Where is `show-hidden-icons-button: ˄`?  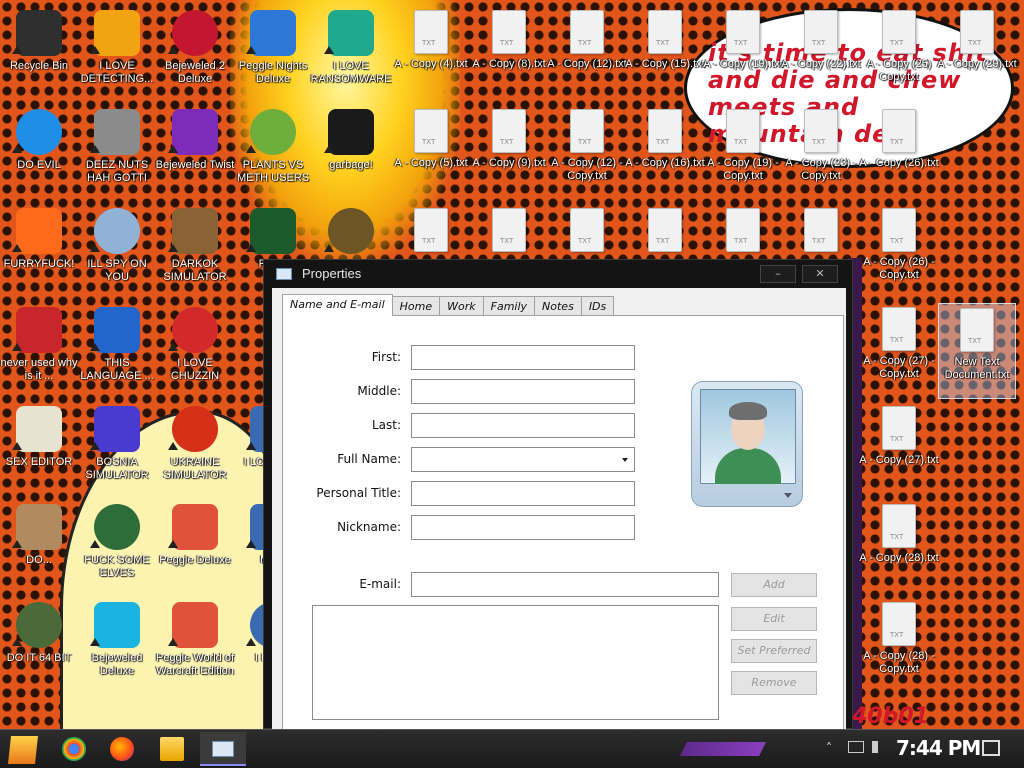 show-hidden-icons-button: ˄ is located at coordinates (829, 748).